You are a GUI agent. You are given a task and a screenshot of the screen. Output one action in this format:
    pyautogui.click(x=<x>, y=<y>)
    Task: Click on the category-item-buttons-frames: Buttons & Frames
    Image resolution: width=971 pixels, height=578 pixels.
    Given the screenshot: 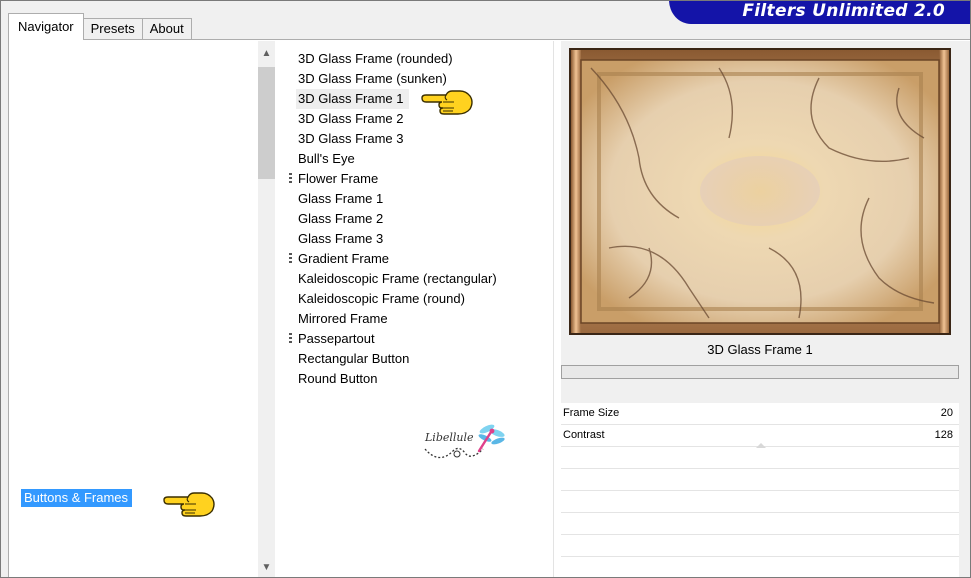 What is the action you would take?
    pyautogui.click(x=77, y=498)
    